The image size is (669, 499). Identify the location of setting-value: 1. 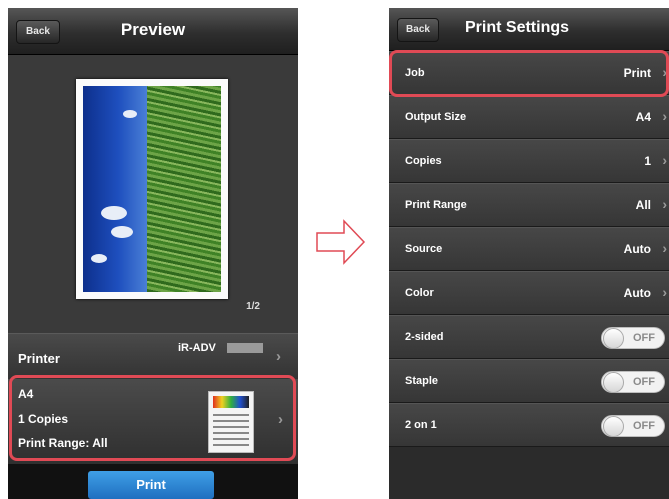
(647, 161).